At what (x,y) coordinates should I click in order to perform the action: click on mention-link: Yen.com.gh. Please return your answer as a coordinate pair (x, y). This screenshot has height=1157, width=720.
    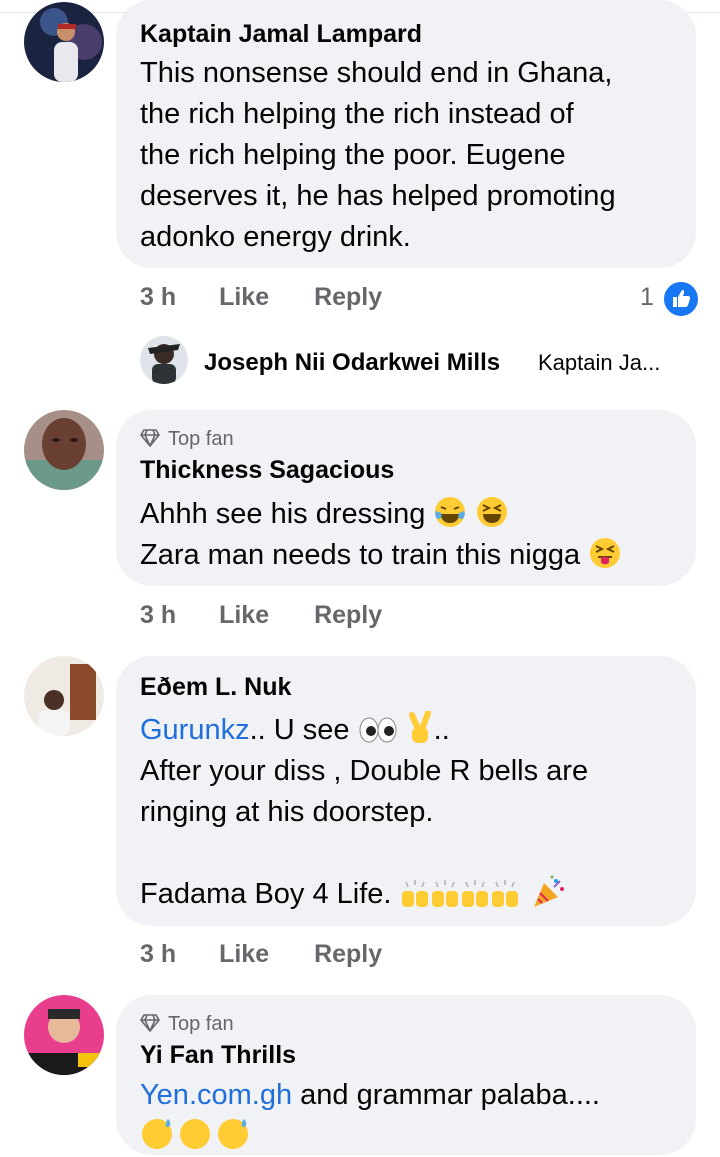
    Looking at the image, I should click on (216, 1095).